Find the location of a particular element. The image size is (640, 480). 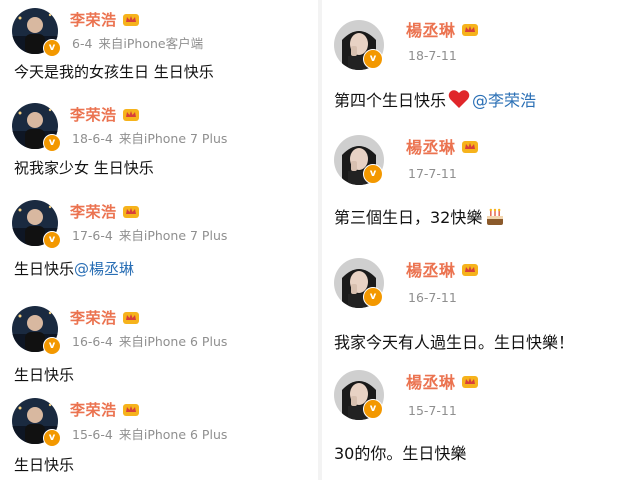

post-date: 16-6-4 is located at coordinates (92, 341).